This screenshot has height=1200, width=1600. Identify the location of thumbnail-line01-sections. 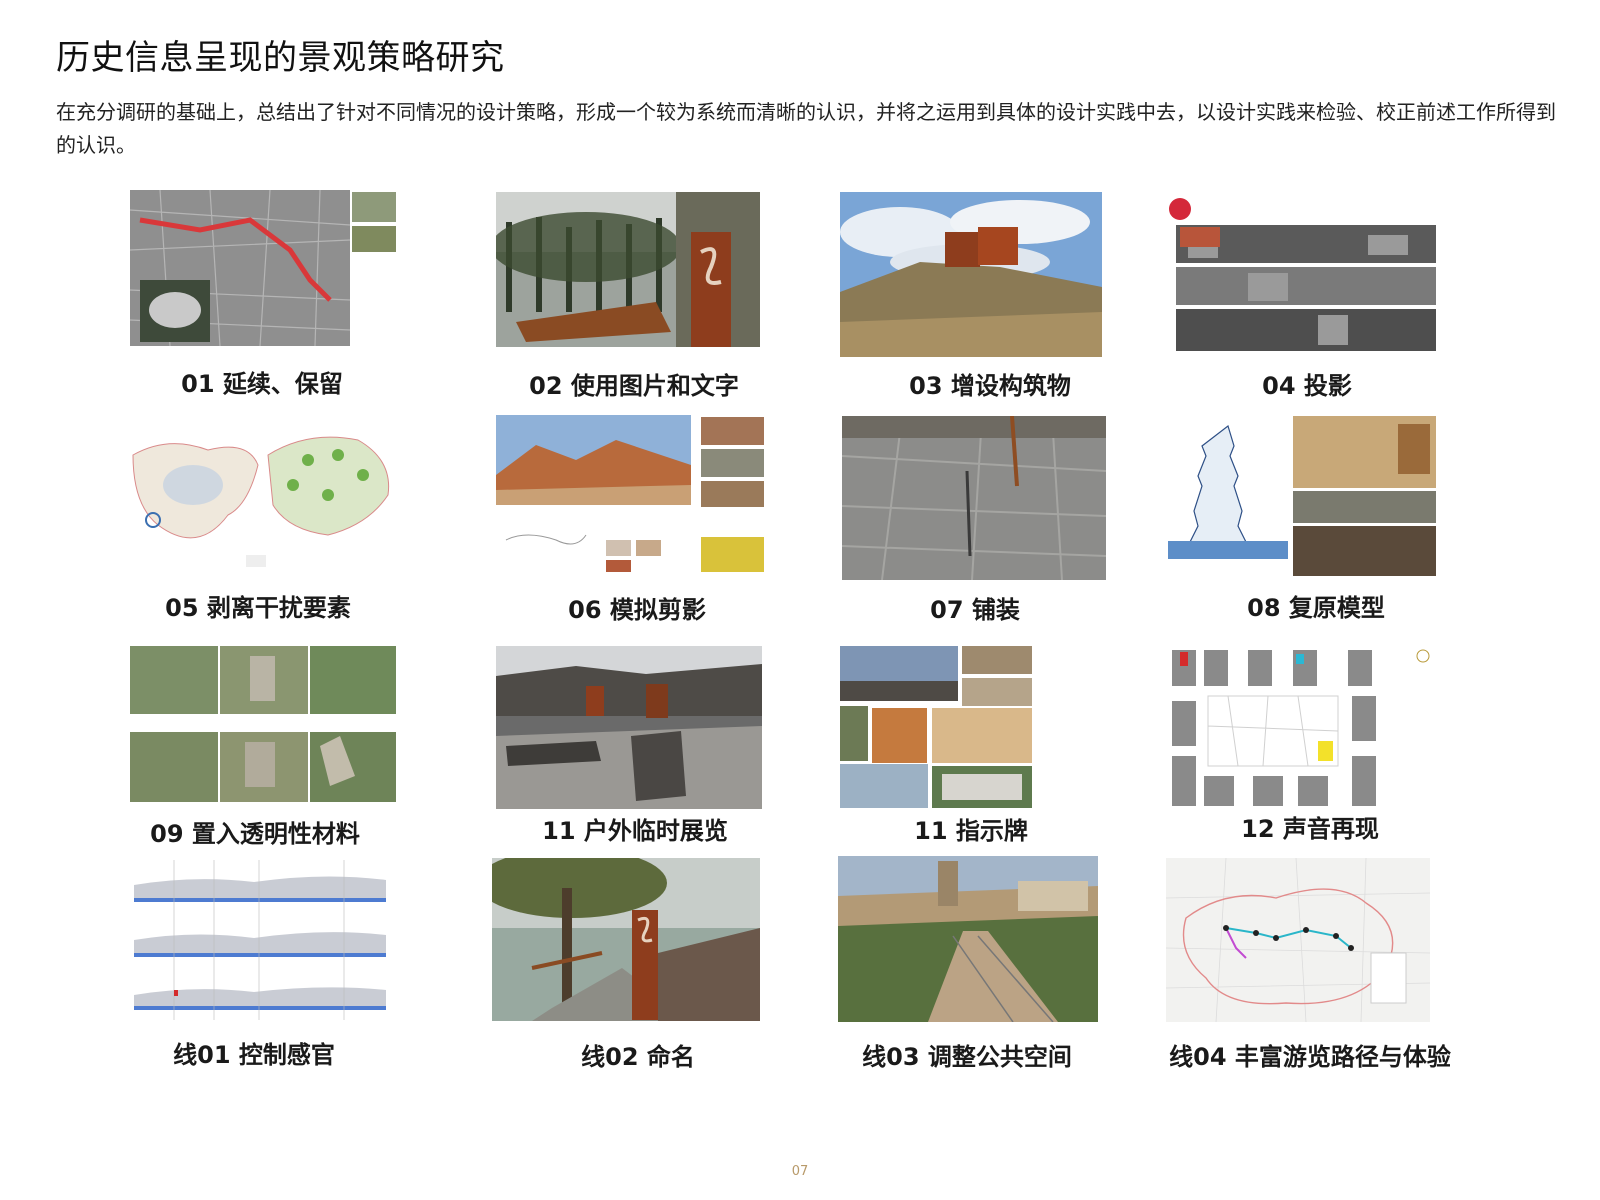
(260, 940).